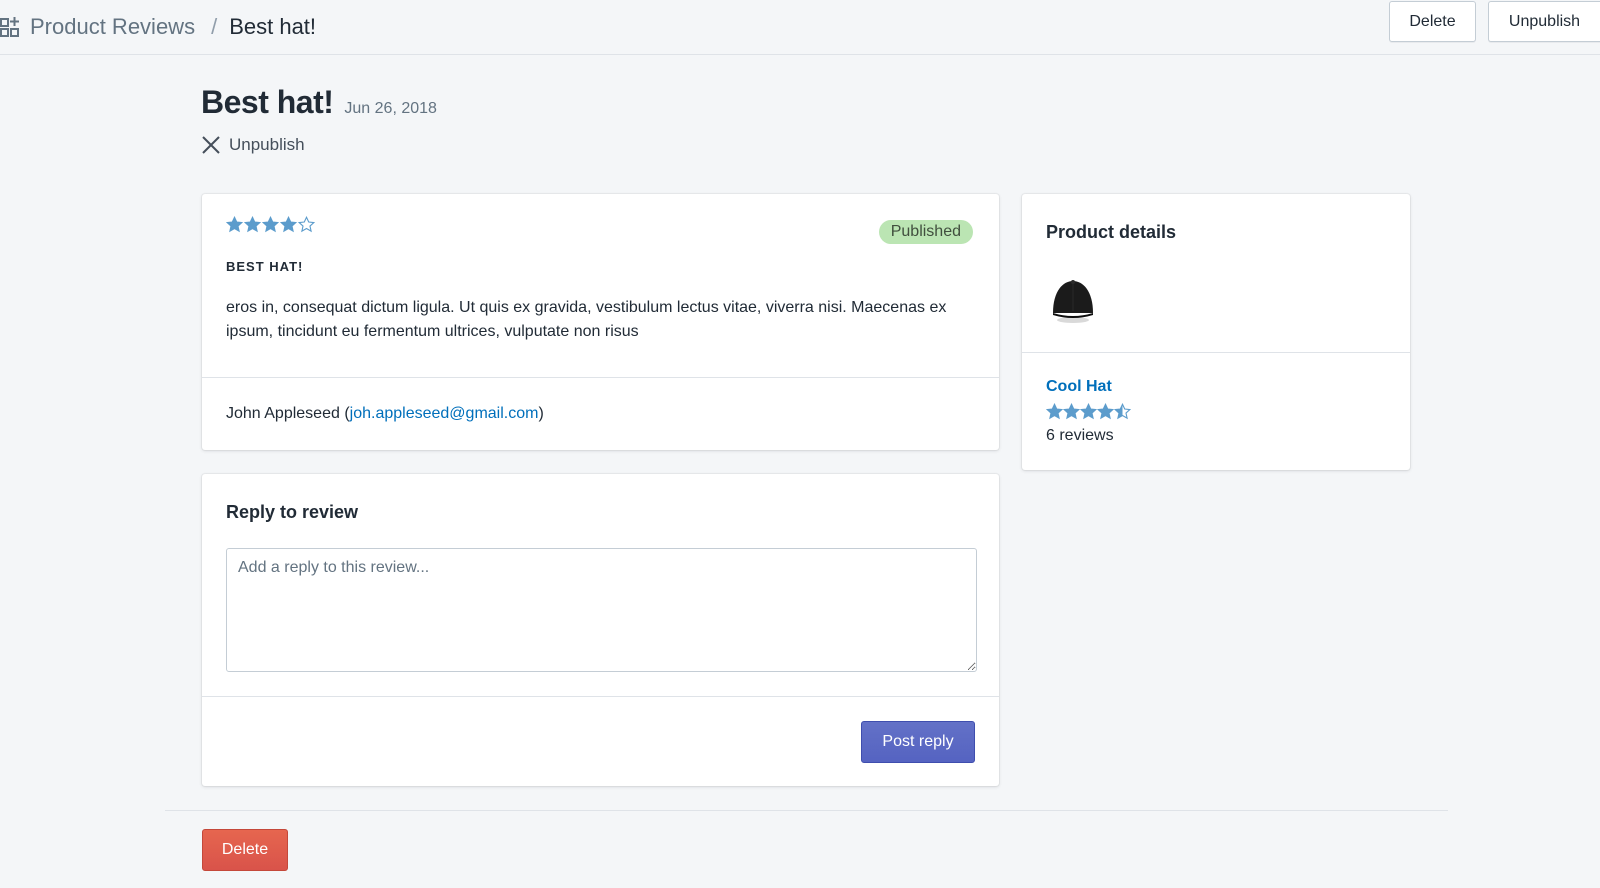 This screenshot has width=1600, height=888. What do you see at coordinates (283, 413) in the screenshot?
I see `author-name: John Appleseed` at bounding box center [283, 413].